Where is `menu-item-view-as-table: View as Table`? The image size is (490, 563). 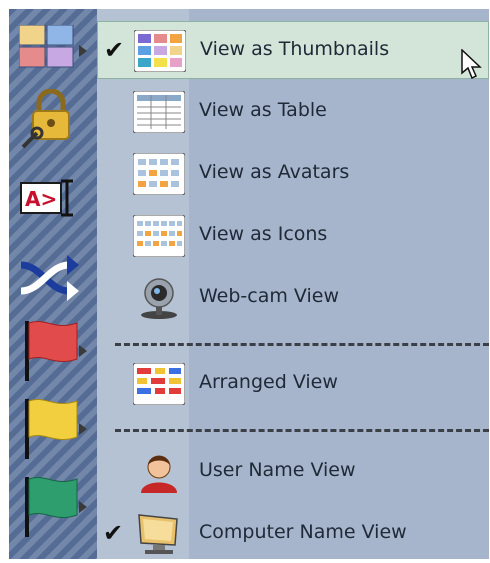 menu-item-view-as-table: View as Table is located at coordinates (293, 112).